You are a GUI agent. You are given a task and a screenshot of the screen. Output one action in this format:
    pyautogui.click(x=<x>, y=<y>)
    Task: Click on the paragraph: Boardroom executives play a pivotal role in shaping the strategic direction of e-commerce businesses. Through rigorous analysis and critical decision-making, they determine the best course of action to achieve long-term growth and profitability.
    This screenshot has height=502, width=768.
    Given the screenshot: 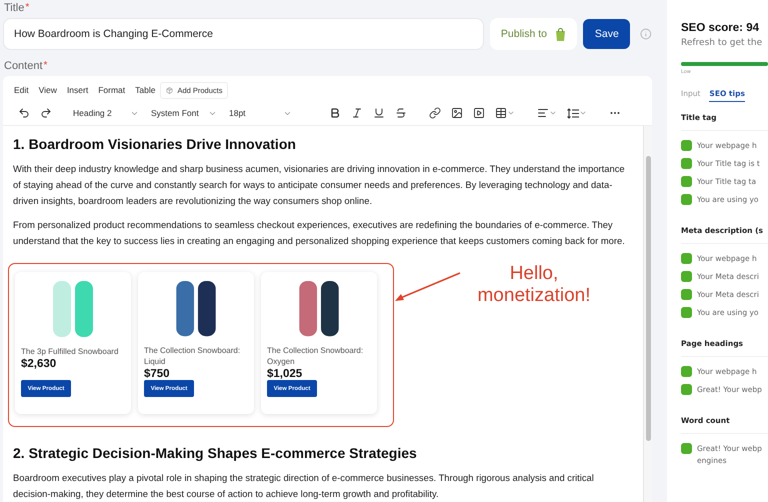 What is the action you would take?
    pyautogui.click(x=304, y=486)
    